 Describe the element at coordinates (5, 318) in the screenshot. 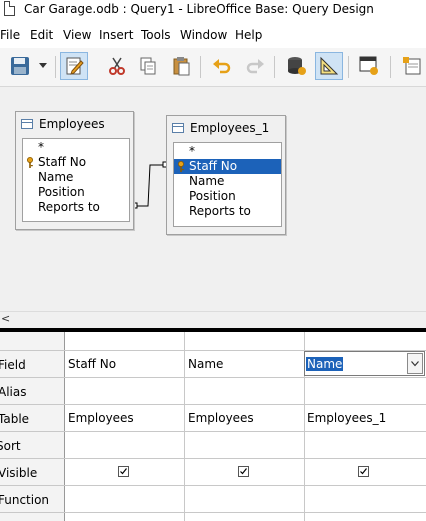

I see `scroll-left-icon: <` at that location.